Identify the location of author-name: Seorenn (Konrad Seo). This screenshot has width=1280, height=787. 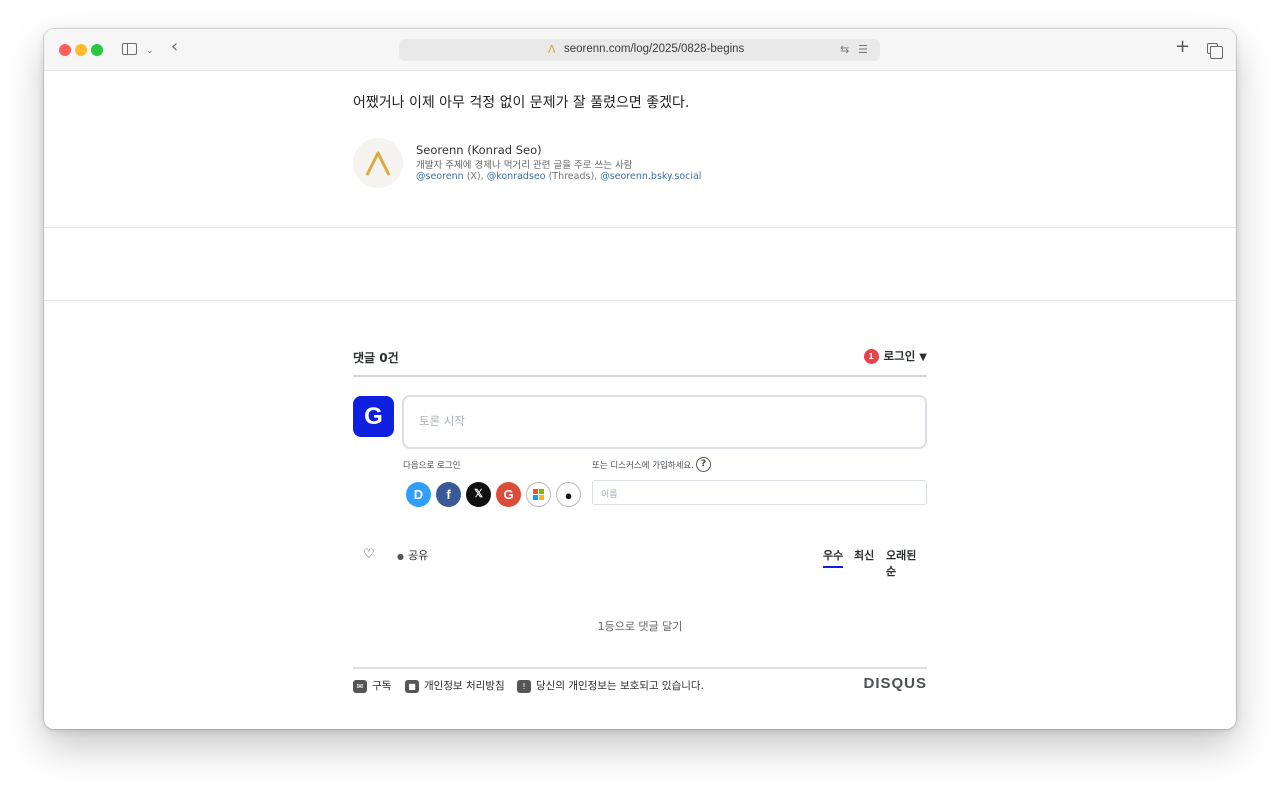
(479, 150).